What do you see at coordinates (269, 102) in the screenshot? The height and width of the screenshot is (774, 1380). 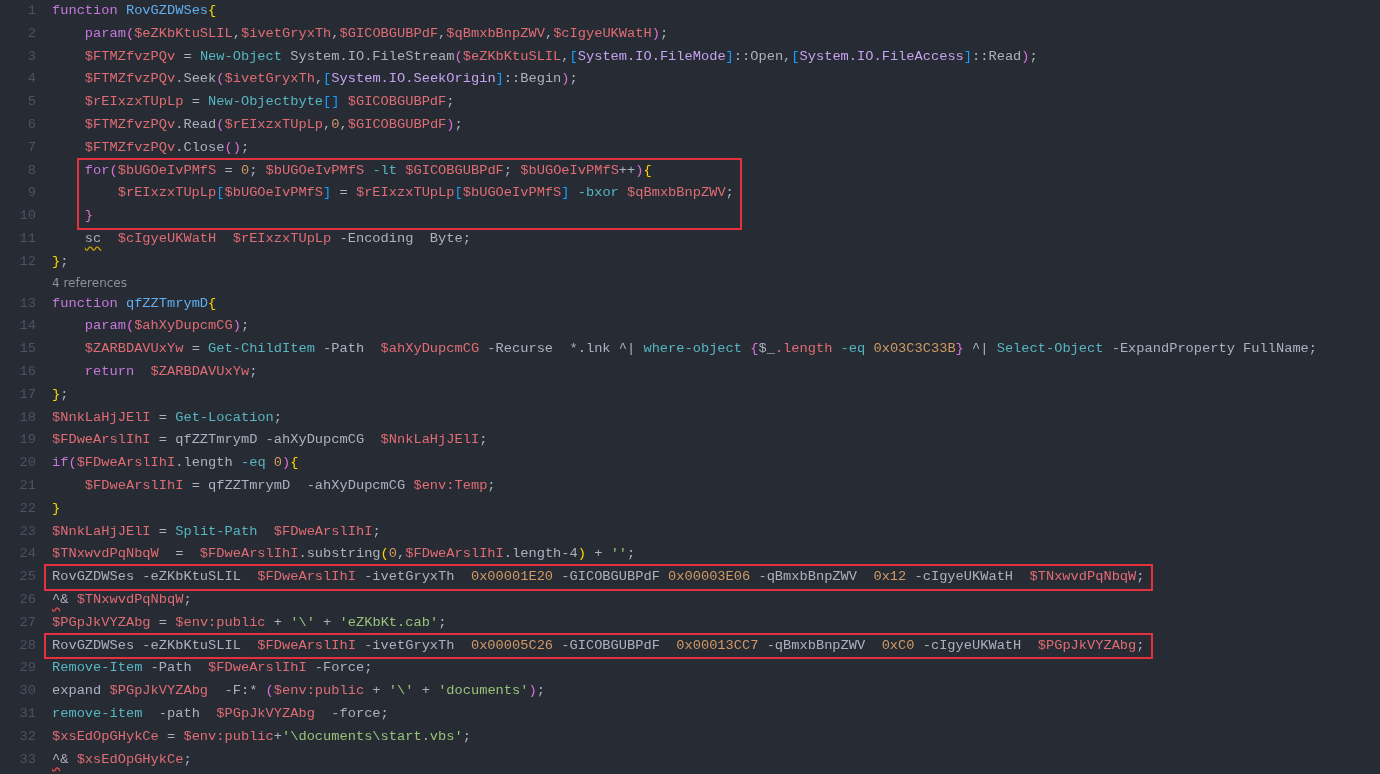 I see `code-line: $rEIxzxTUpLp = New-Objectbyte[] $GICOBGUBPdF;` at bounding box center [269, 102].